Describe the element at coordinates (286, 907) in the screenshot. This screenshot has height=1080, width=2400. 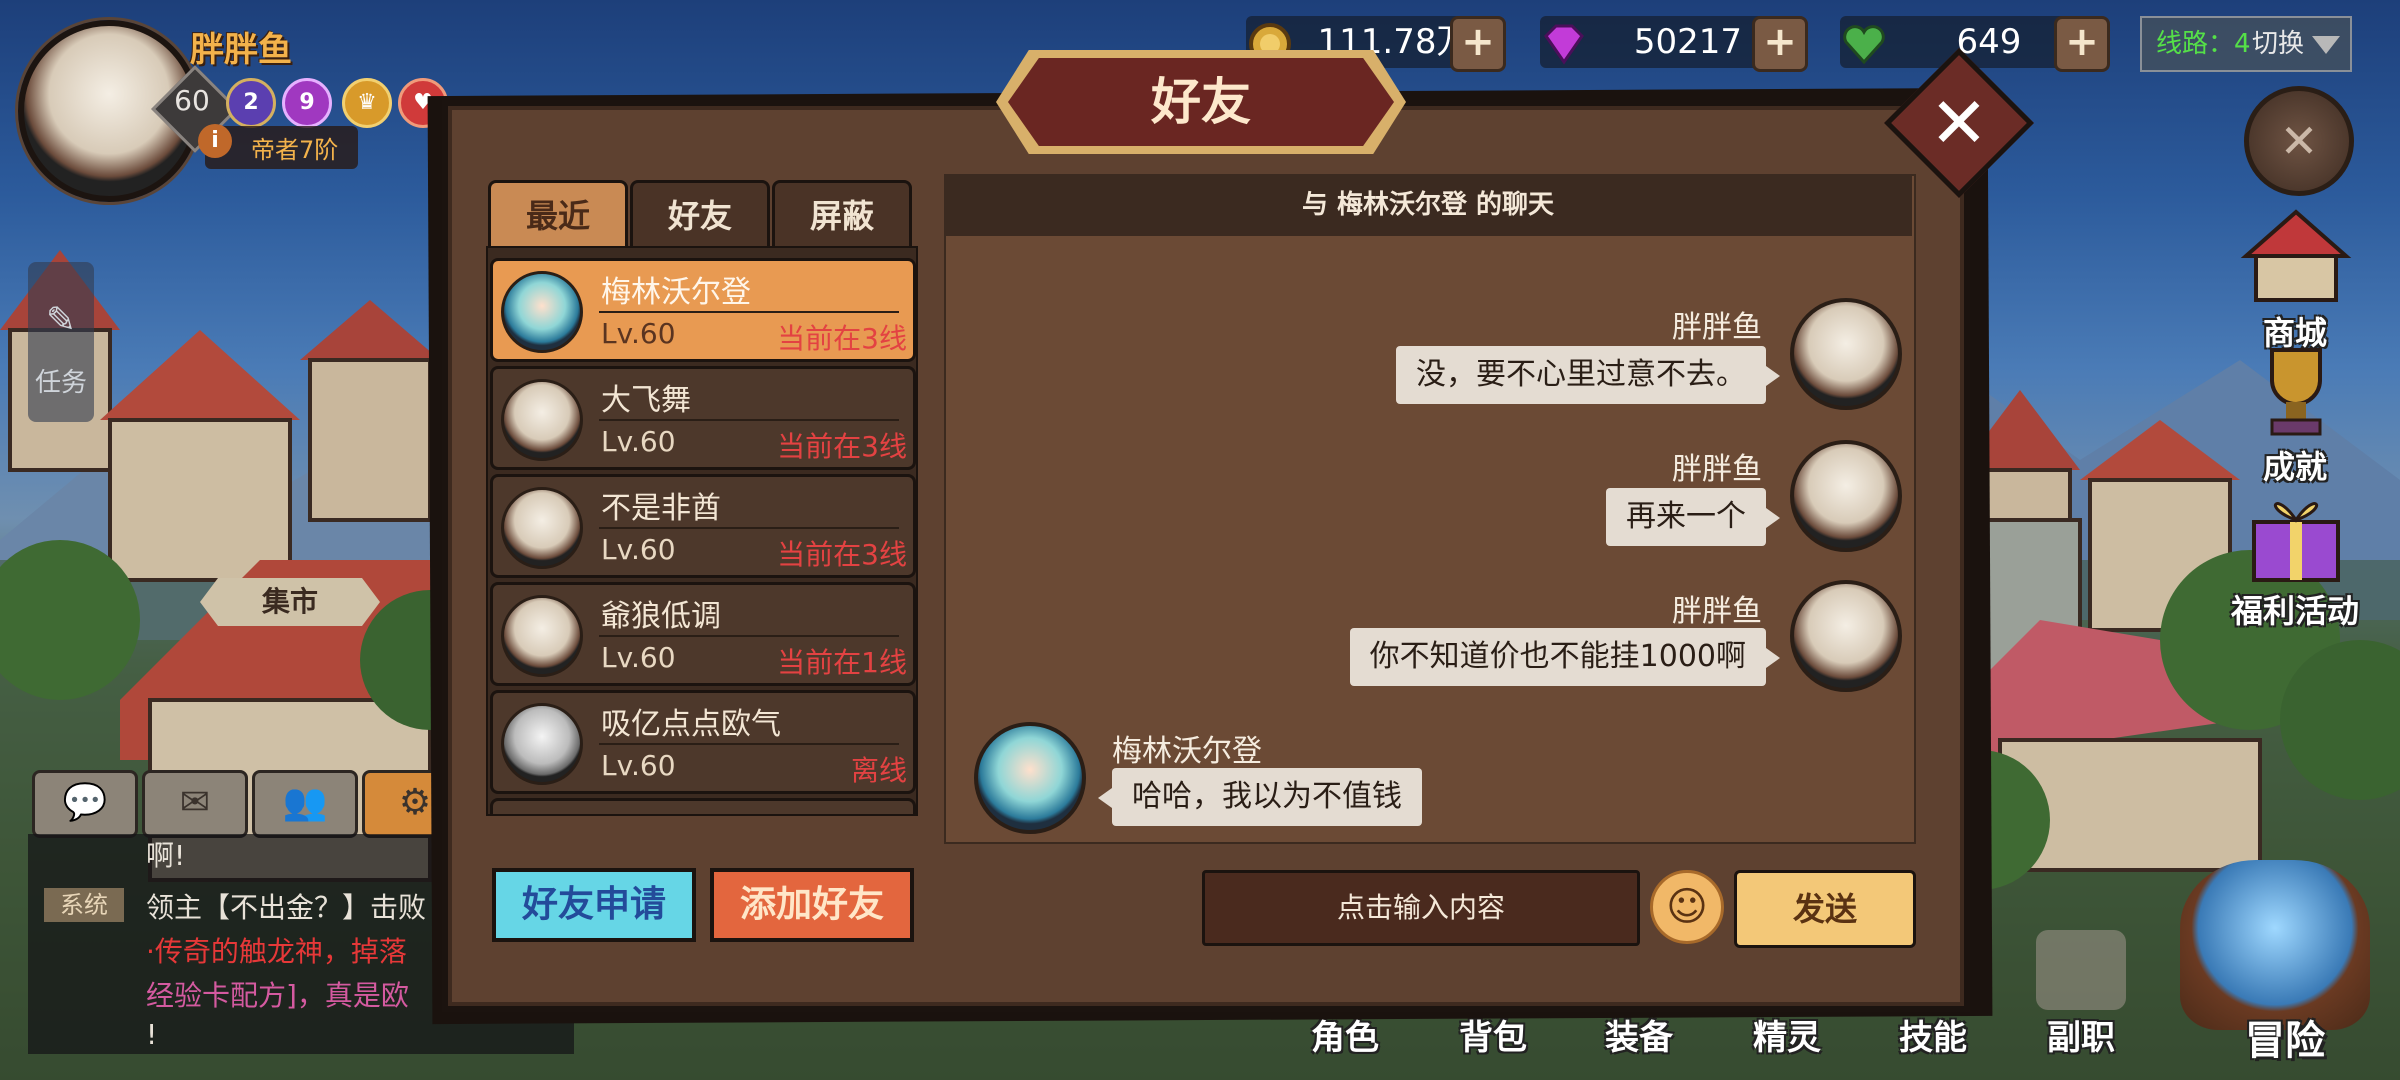
I see `chat-line: 领主【不出金？】击败` at that location.